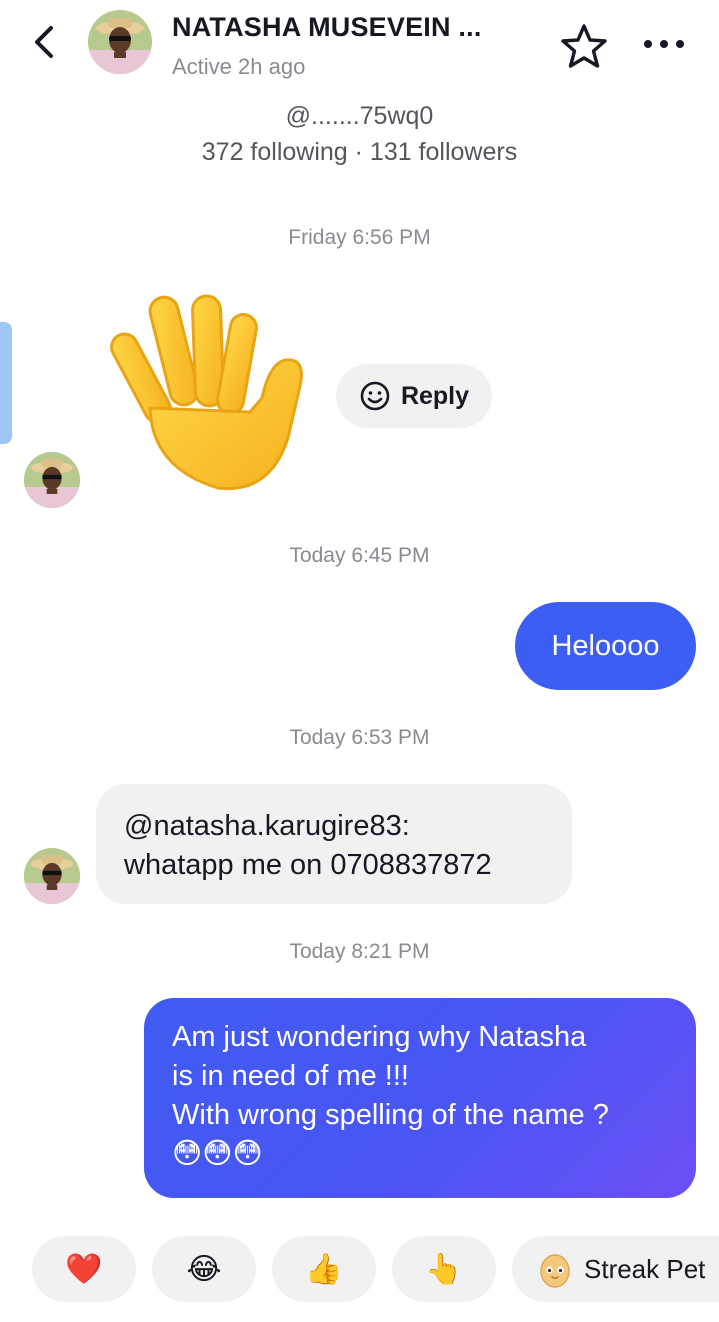 This screenshot has height=1322, width=719. I want to click on follow-counts: 372 following · 131 followers, so click(359, 152).